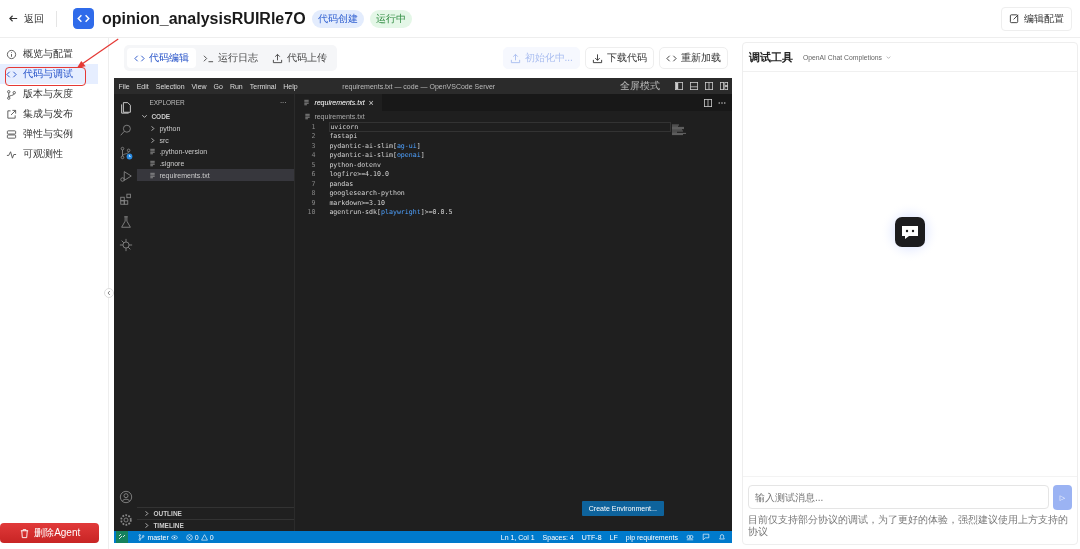  Describe the element at coordinates (707, 102) in the screenshot. I see `split-editor-icon` at that location.